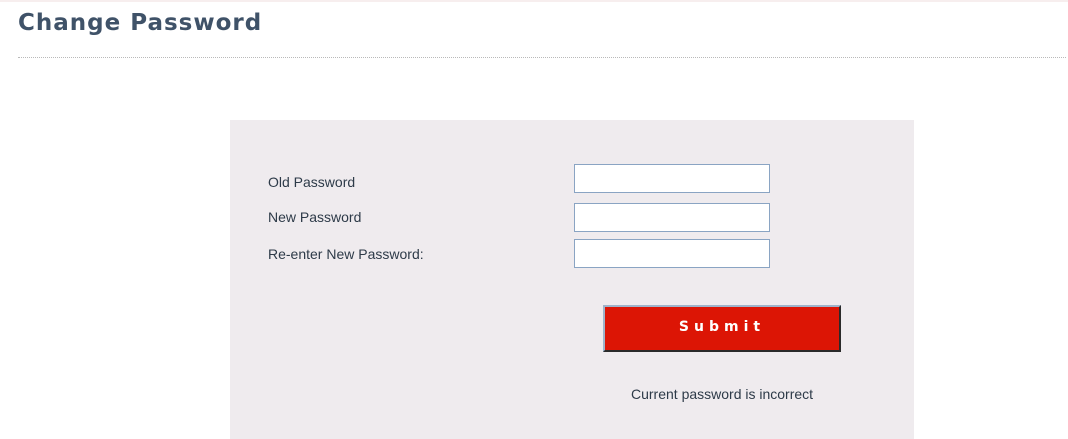 The height and width of the screenshot is (439, 1068). What do you see at coordinates (722, 394) in the screenshot?
I see `error-message: Current password is incorrect` at bounding box center [722, 394].